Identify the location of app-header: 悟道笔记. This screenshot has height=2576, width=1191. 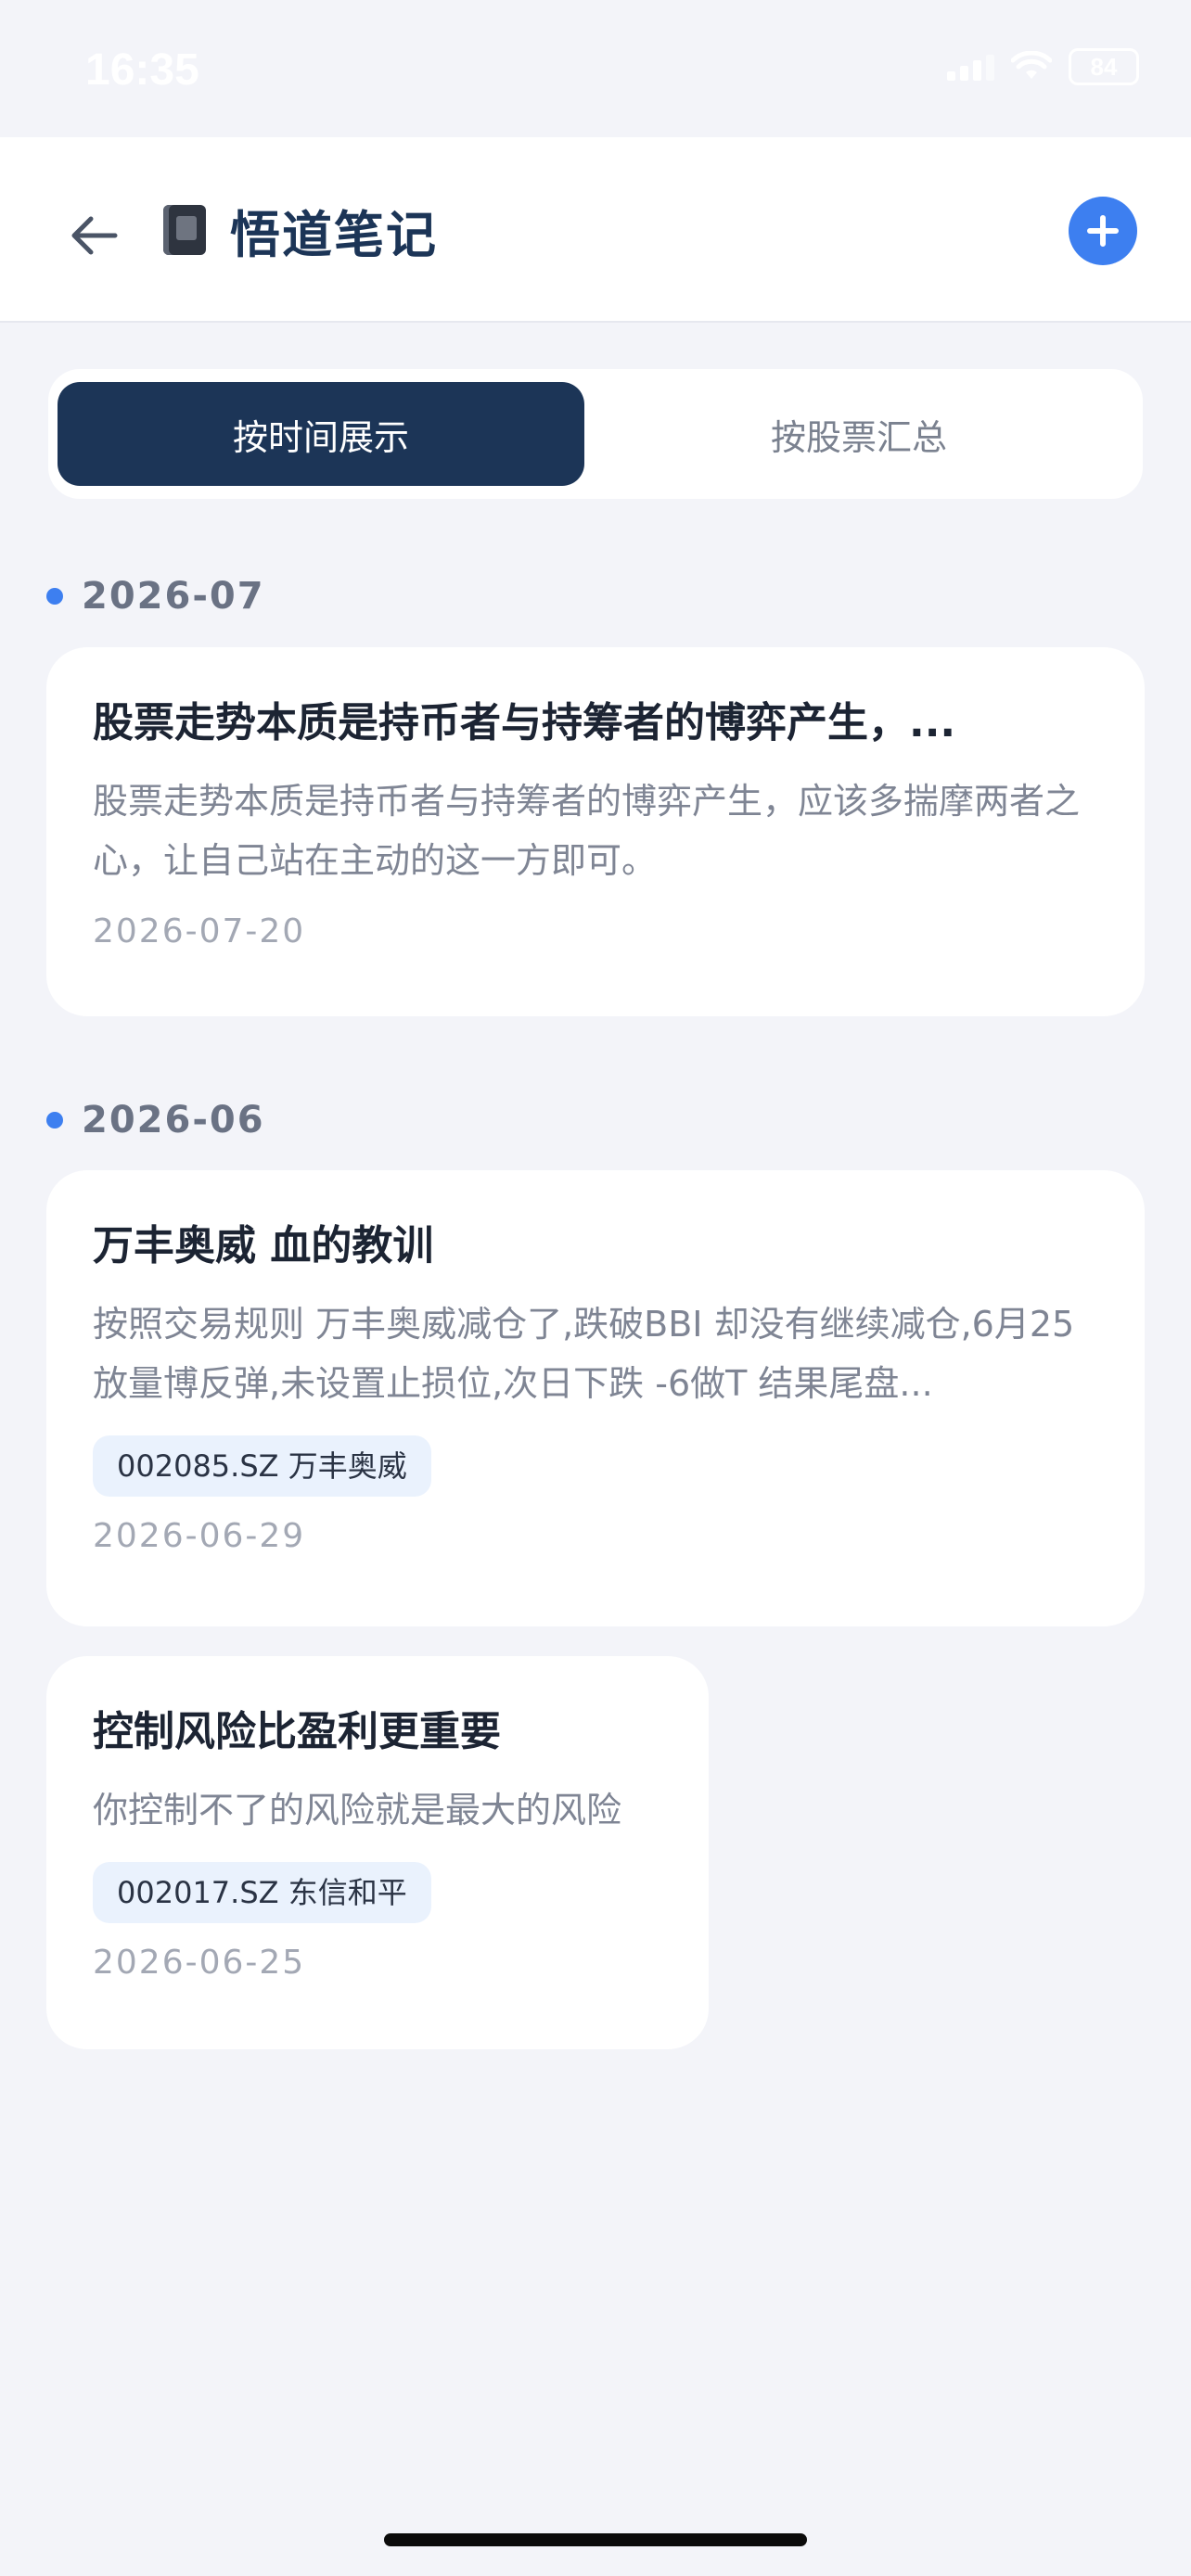
(595, 230).